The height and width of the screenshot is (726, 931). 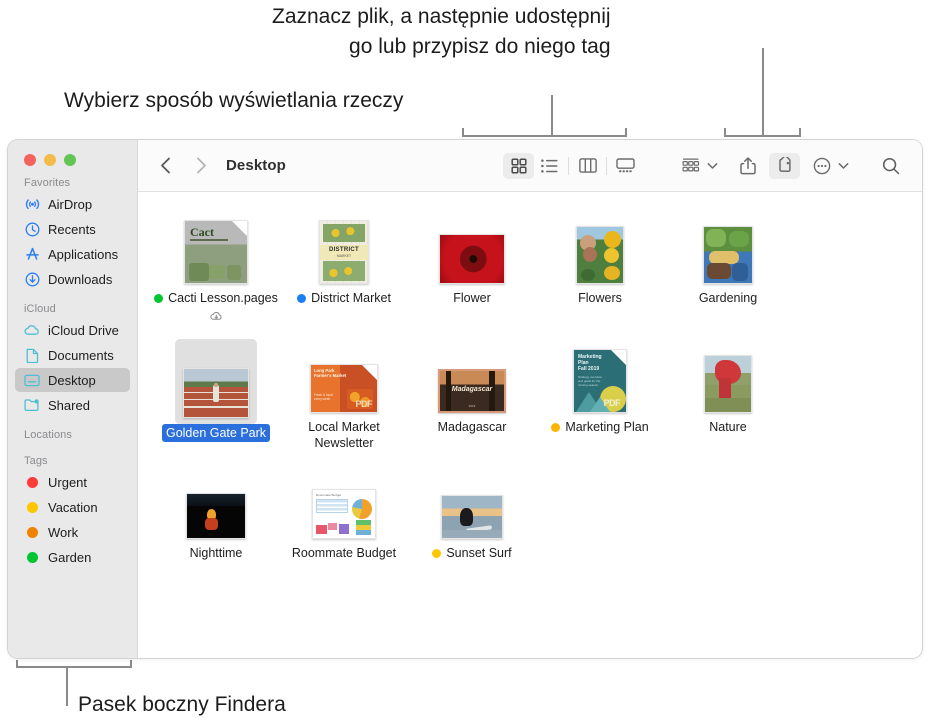 What do you see at coordinates (747, 166) in the screenshot?
I see `share-button` at bounding box center [747, 166].